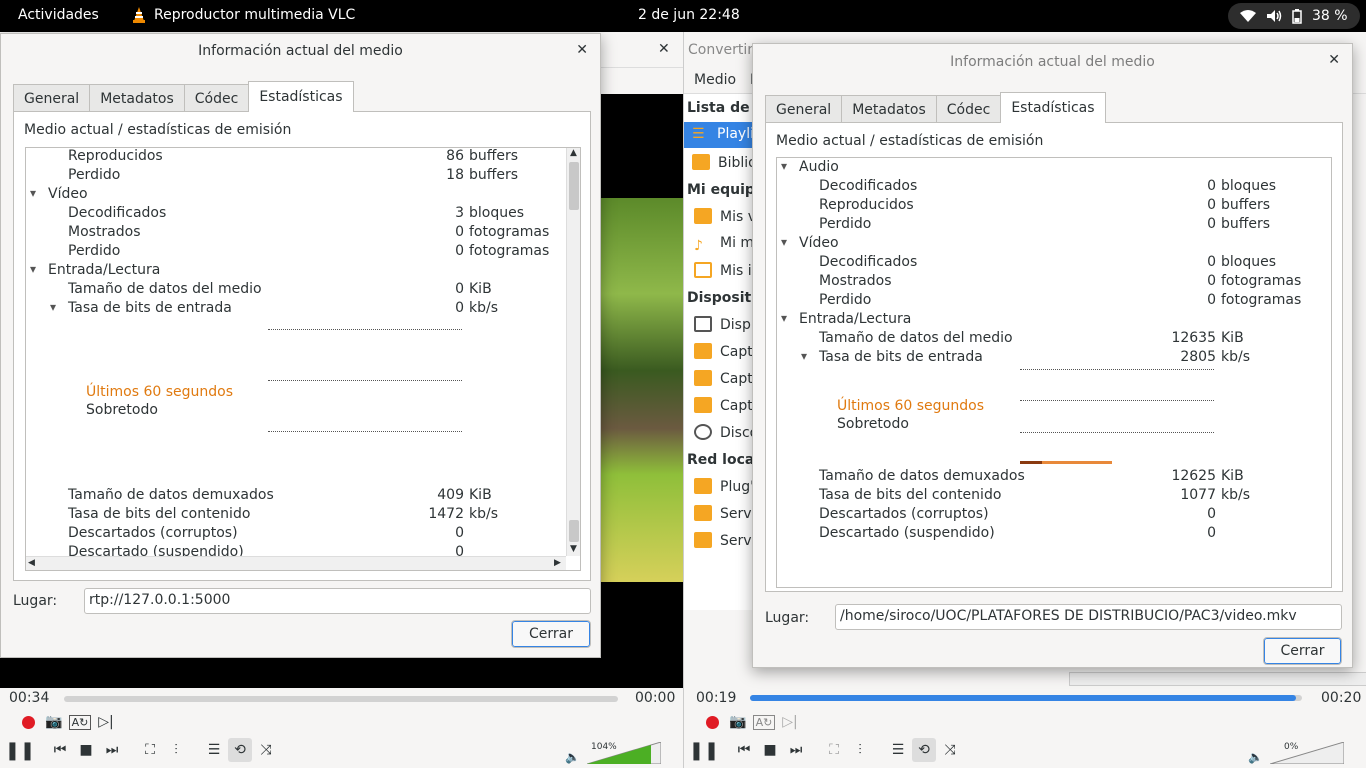 The height and width of the screenshot is (768, 1366). I want to click on stats-row: ▾ Audio, so click(1042, 168).